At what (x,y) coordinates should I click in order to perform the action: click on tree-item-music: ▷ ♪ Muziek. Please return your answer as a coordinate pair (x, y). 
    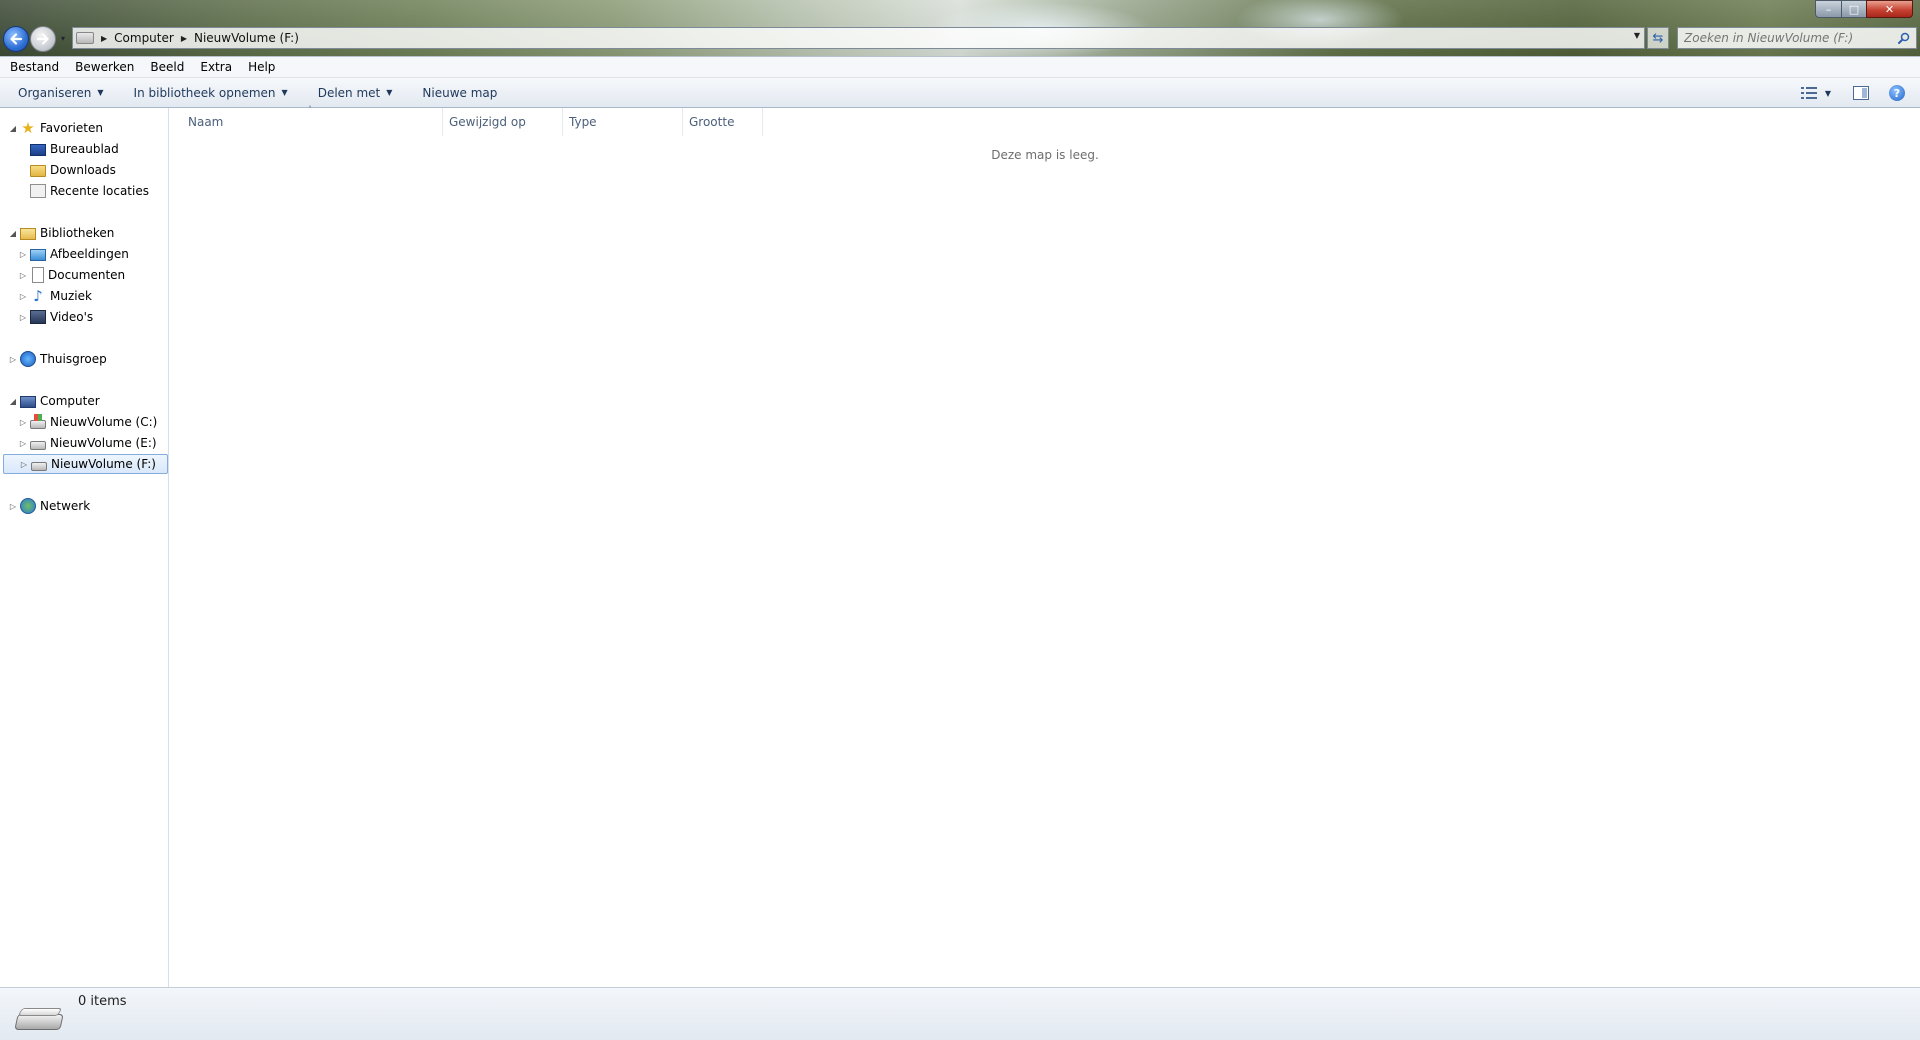
    Looking at the image, I should click on (55, 296).